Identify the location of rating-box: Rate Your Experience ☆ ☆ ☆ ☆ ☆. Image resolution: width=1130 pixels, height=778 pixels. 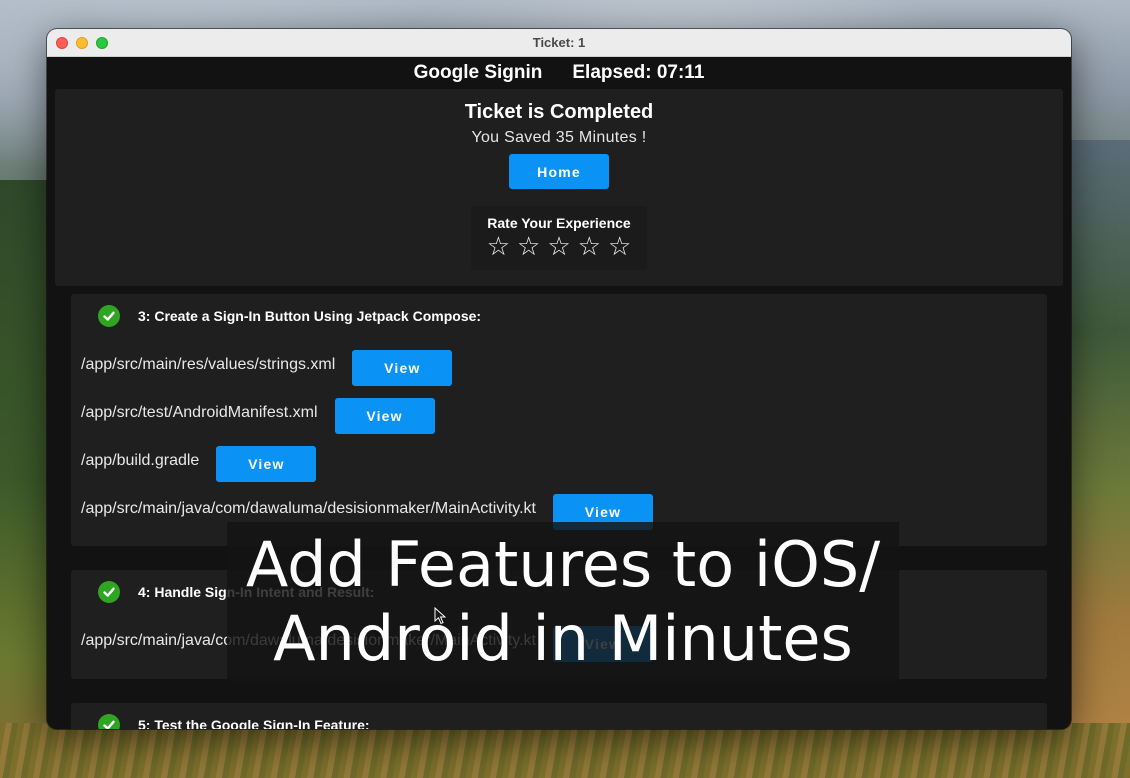
(559, 238).